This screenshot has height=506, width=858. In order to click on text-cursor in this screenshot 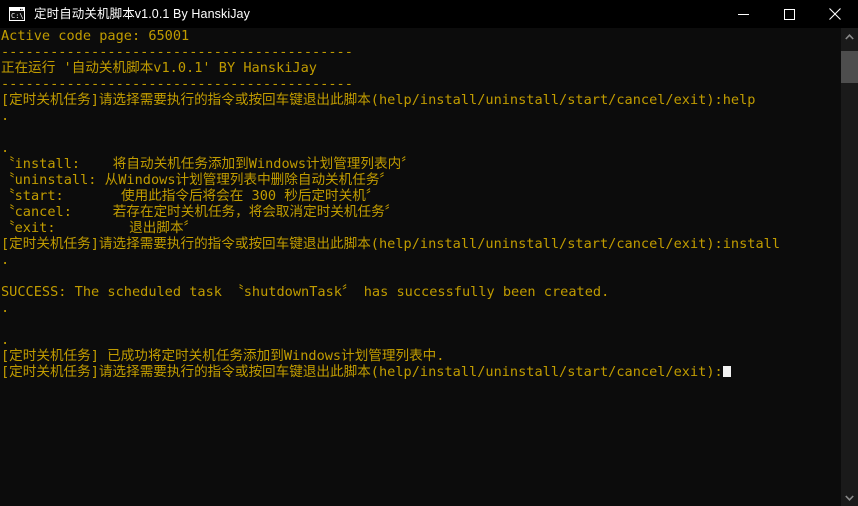, I will do `click(726, 371)`.